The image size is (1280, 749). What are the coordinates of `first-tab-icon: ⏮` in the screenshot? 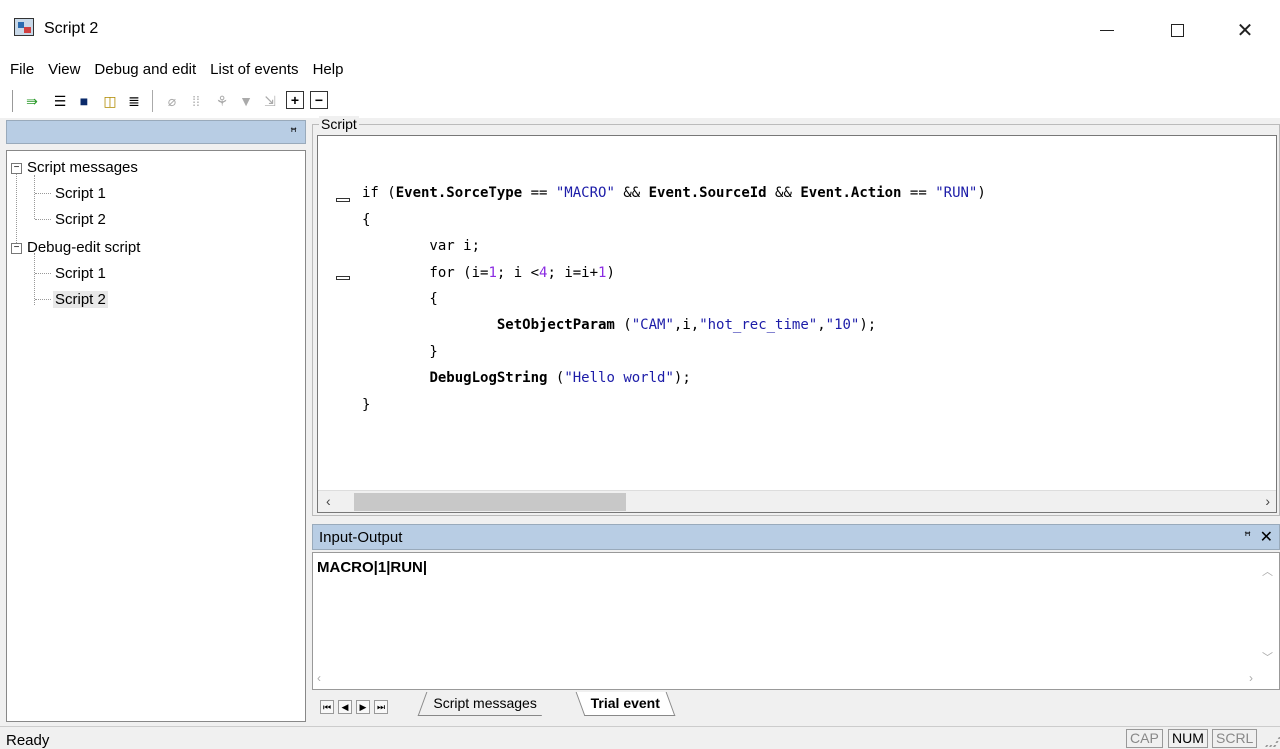 It's located at (327, 707).